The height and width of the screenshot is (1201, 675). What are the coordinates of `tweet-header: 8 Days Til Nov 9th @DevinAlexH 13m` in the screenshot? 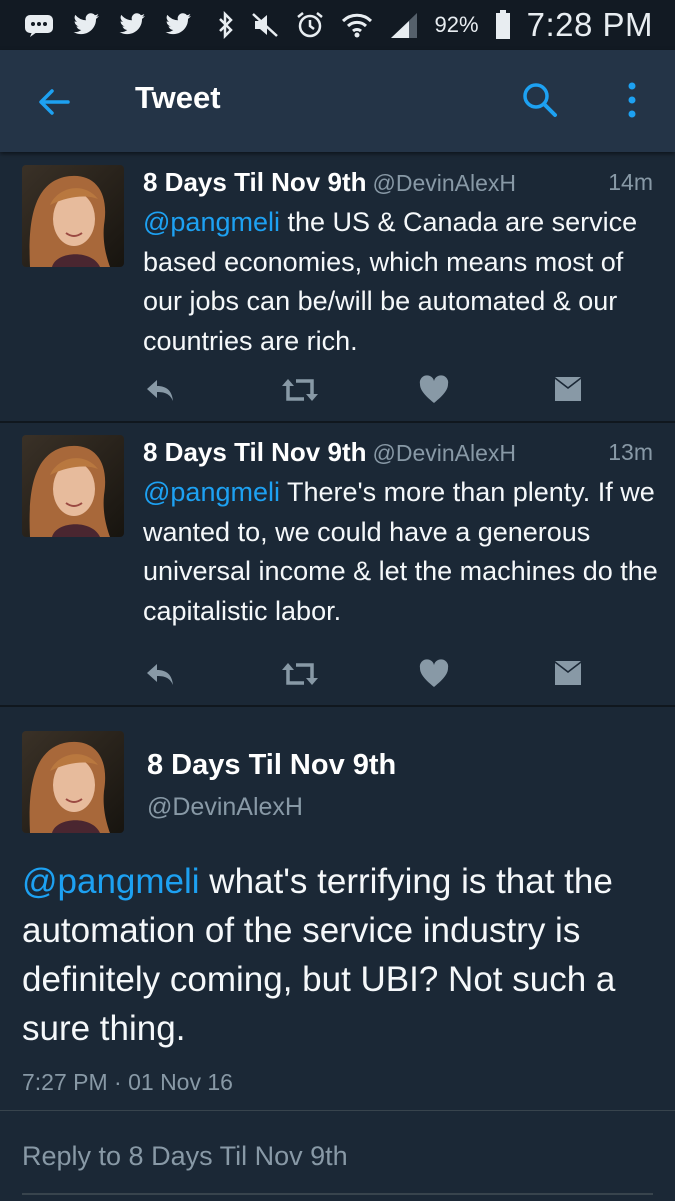 It's located at (398, 455).